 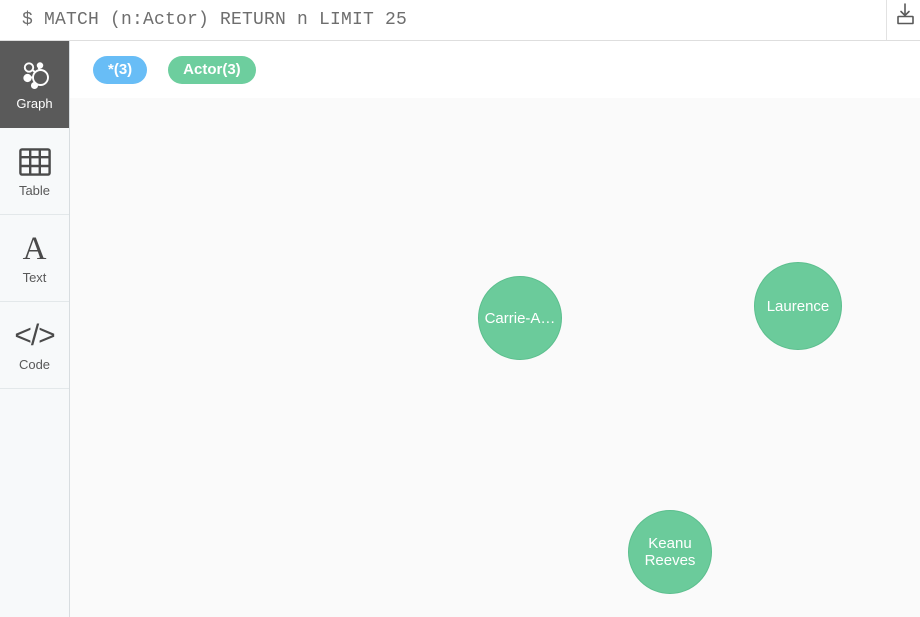 I want to click on graph-node: Keanu Reeves, so click(x=670, y=552).